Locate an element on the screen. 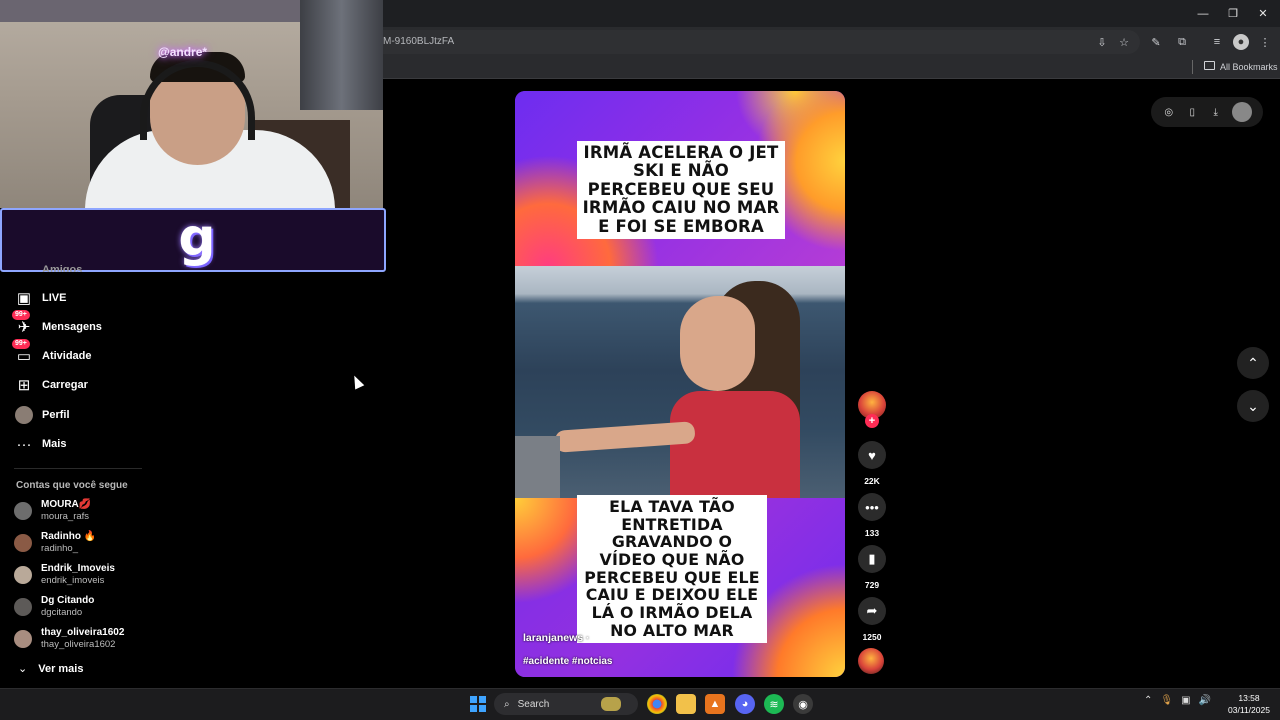 This screenshot has width=1280, height=720. restore-icon: ❐ is located at coordinates (1233, 13).